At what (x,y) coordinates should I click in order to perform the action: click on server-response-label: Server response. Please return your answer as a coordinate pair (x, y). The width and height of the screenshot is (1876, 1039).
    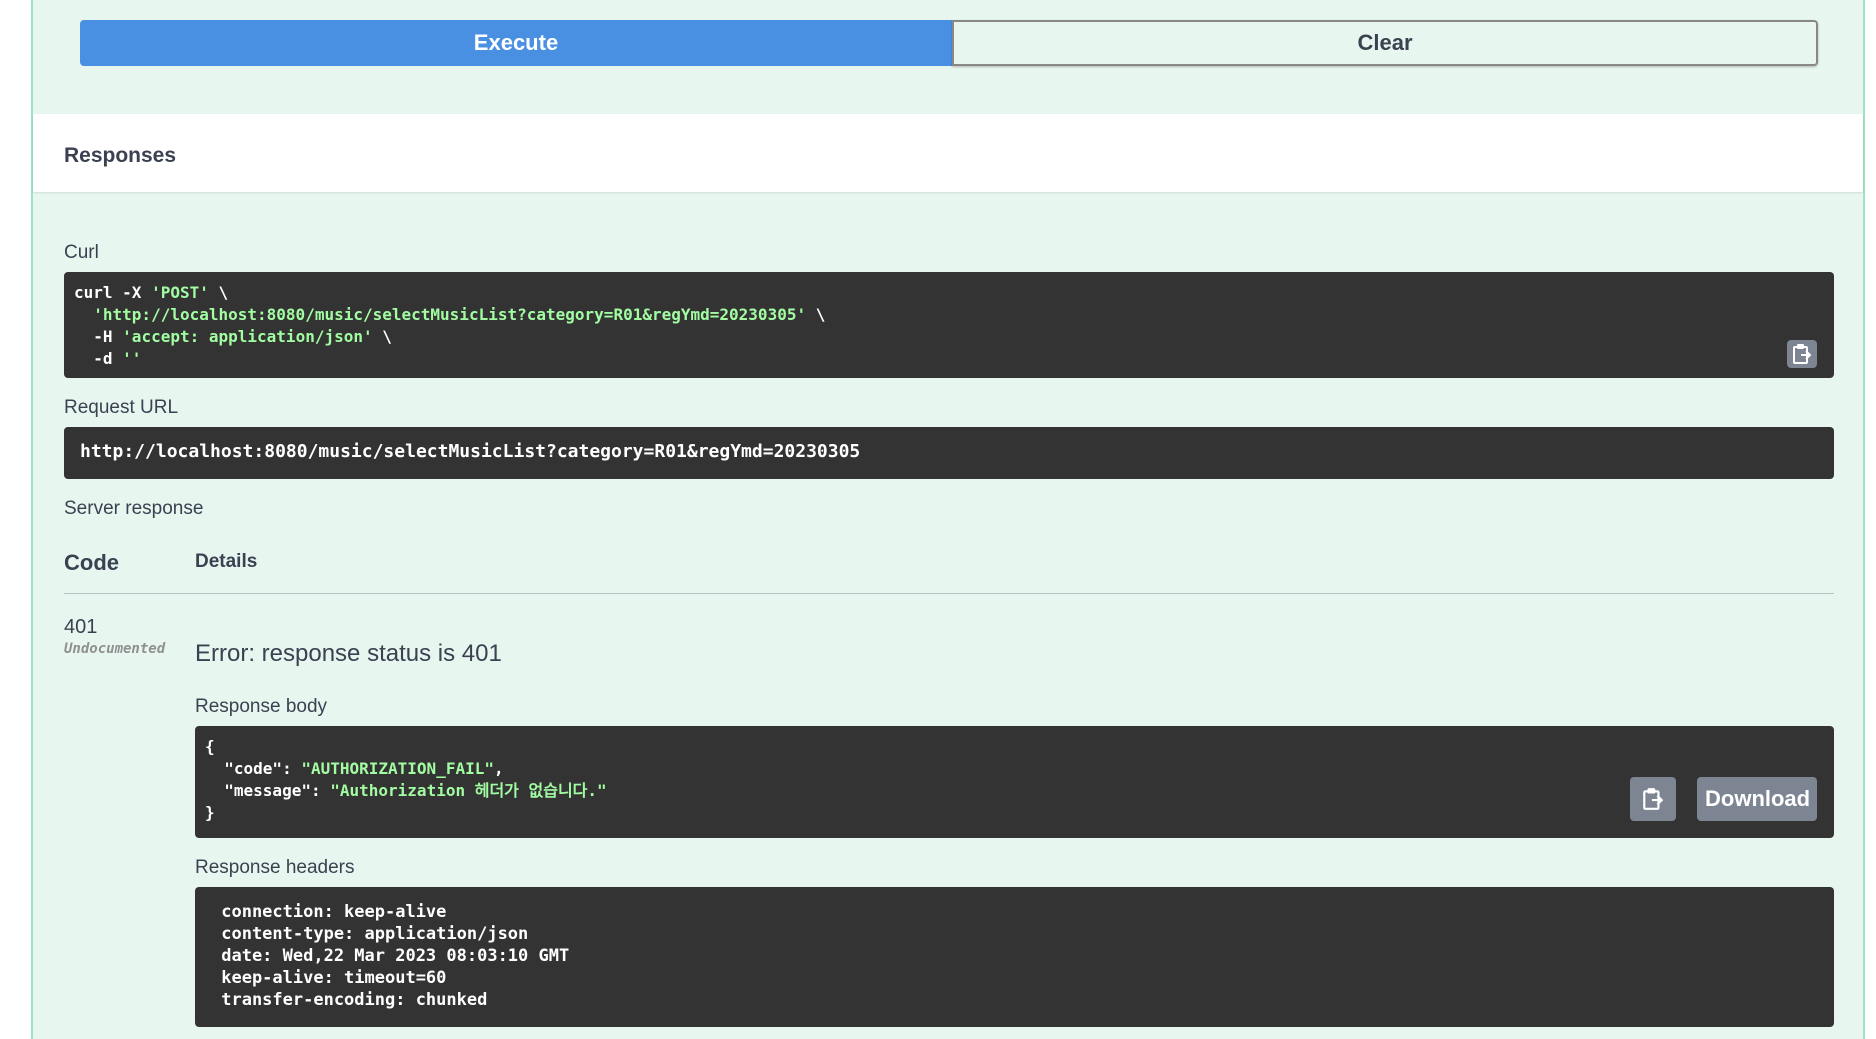
    Looking at the image, I should click on (134, 508).